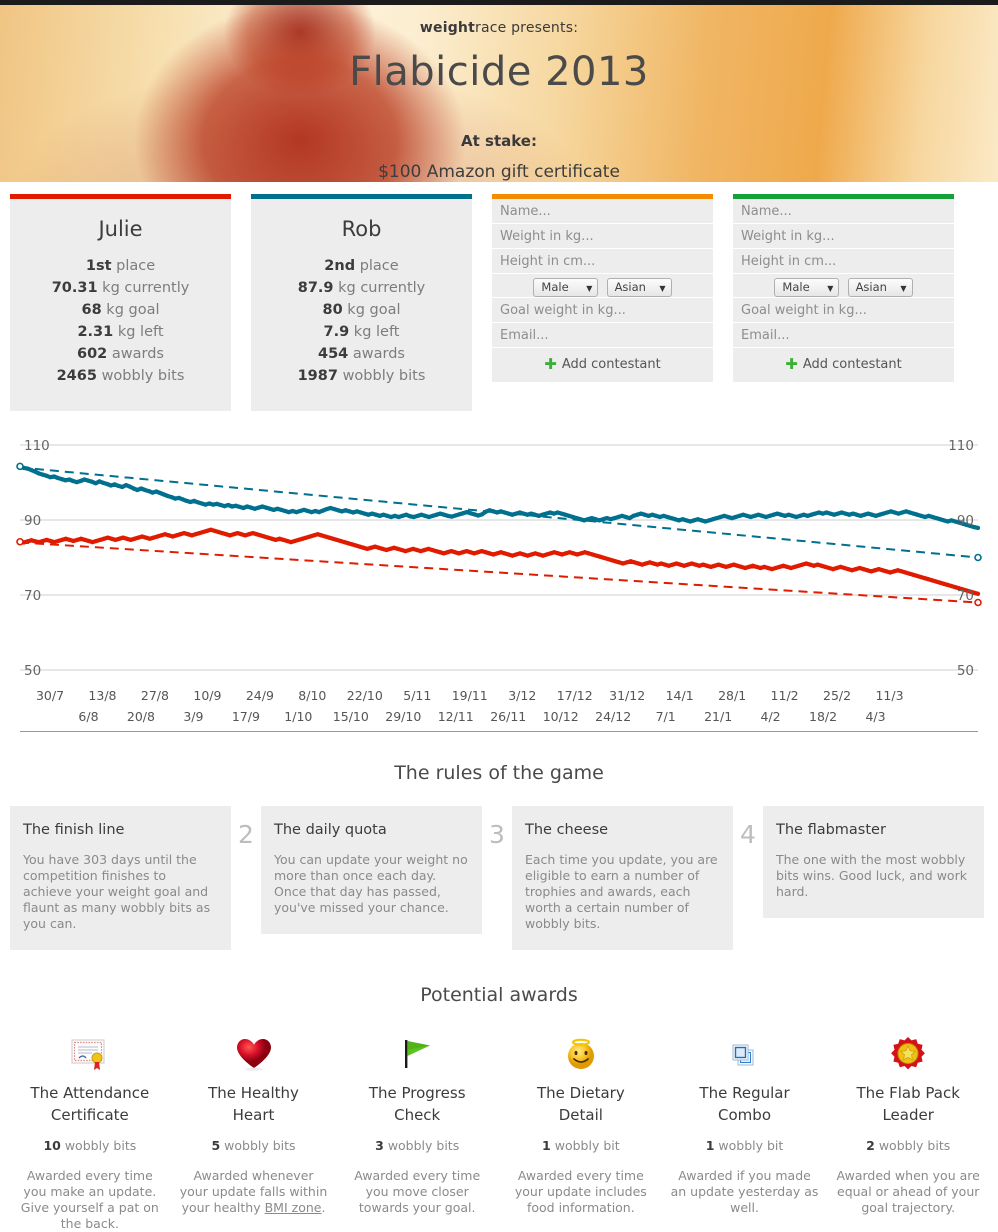 The width and height of the screenshot is (998, 1232). I want to click on x-axis-tick: 18/2, so click(823, 716).